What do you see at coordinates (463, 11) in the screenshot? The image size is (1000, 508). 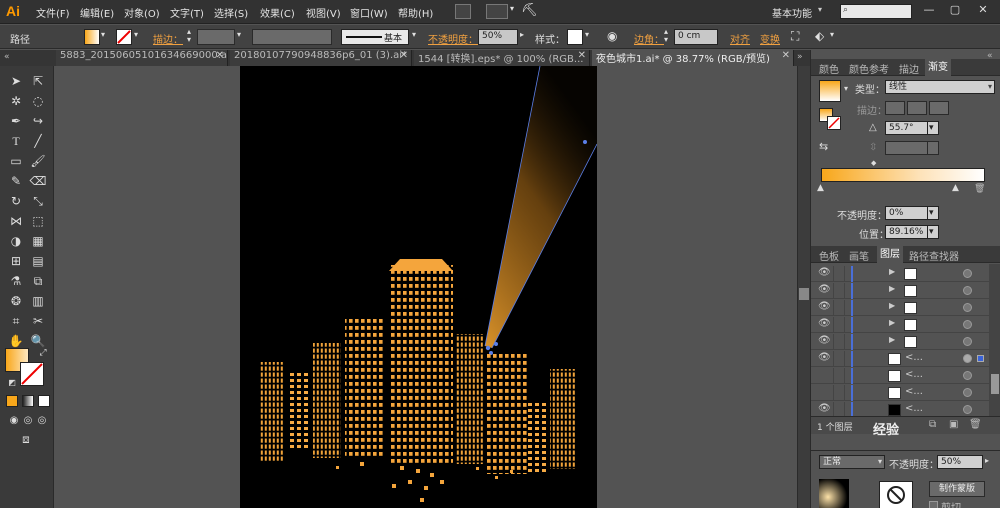 I see `bridge-icon` at bounding box center [463, 11].